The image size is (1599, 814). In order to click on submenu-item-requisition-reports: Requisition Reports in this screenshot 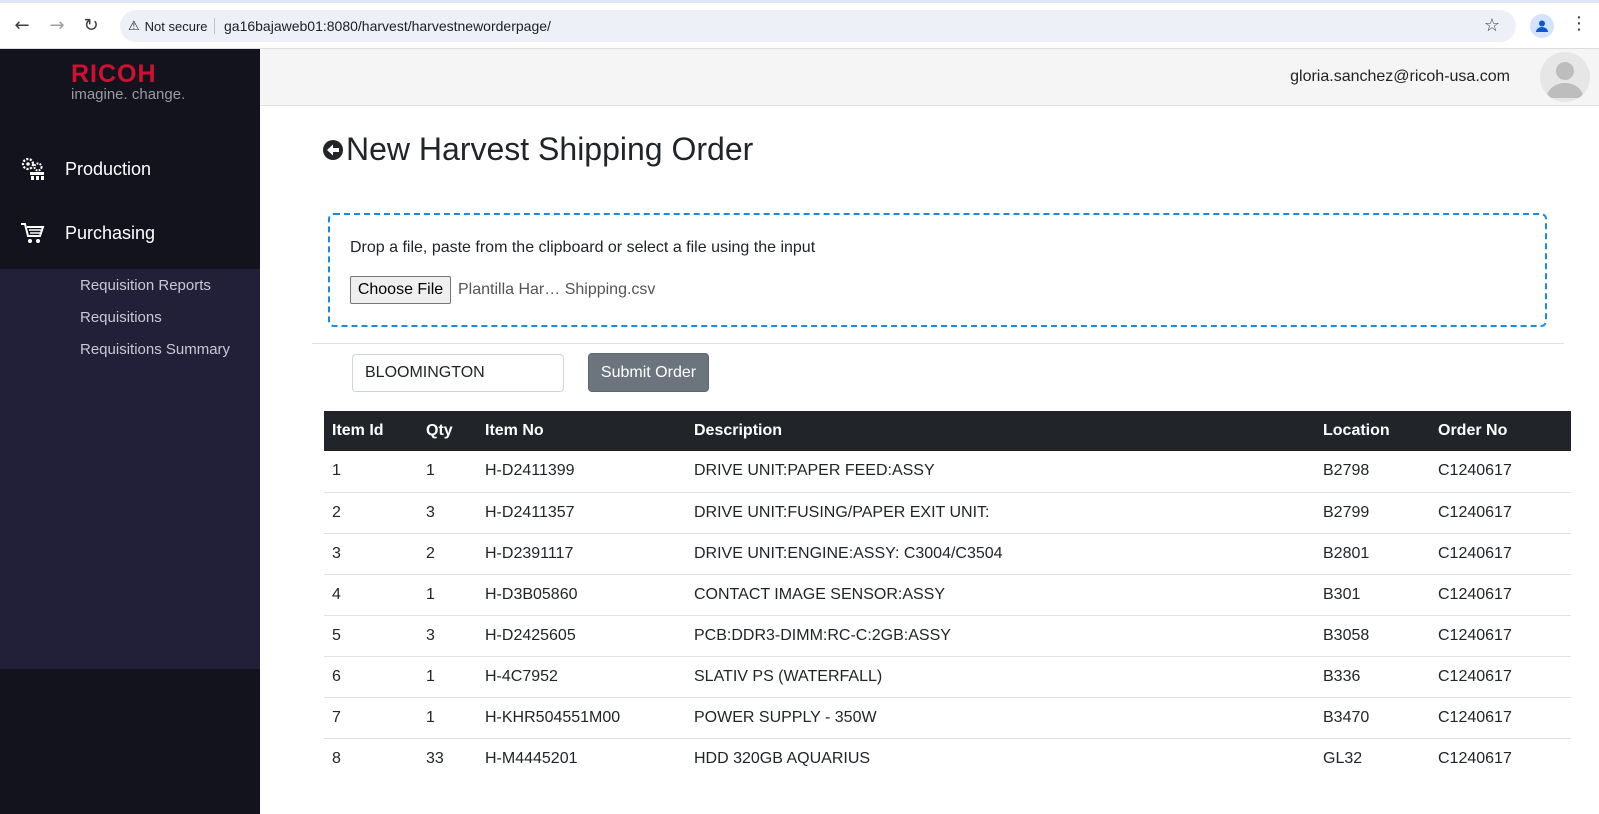, I will do `click(145, 285)`.